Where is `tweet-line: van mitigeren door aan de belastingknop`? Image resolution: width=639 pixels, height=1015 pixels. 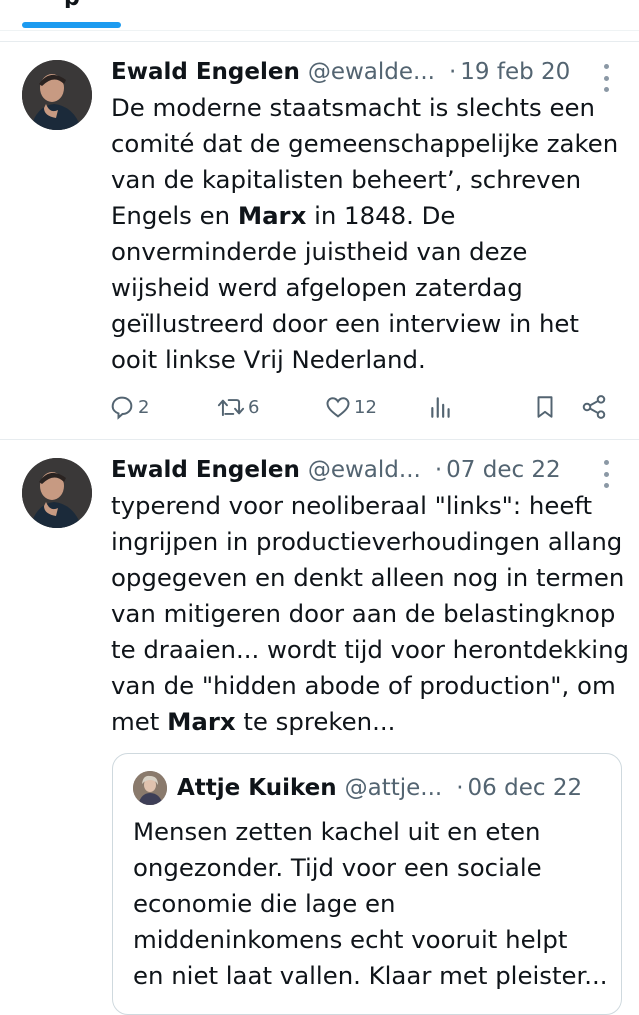
tweet-line: van mitigeren door aan de belastingknop is located at coordinates (363, 613).